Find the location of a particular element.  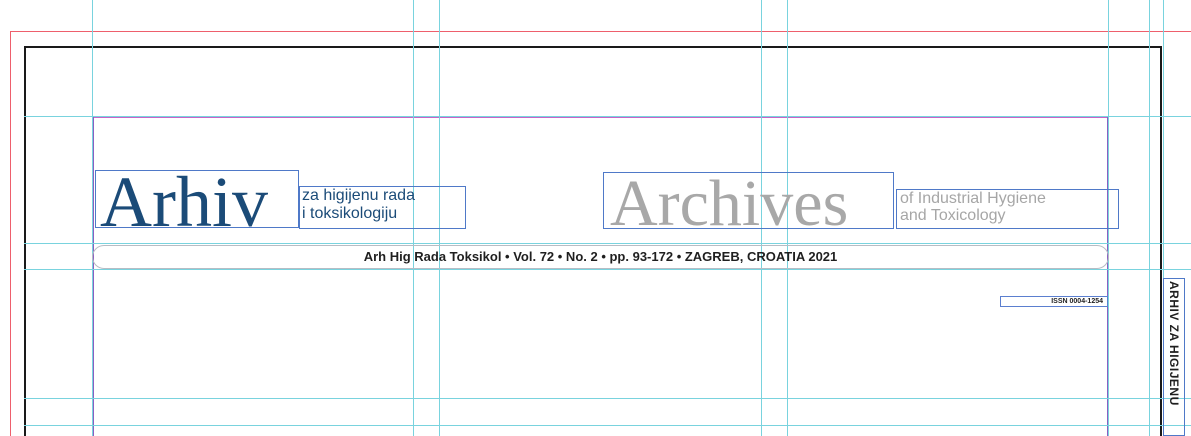

english-subtitle-line1: of Industrial Hygiene is located at coordinates (973, 198).